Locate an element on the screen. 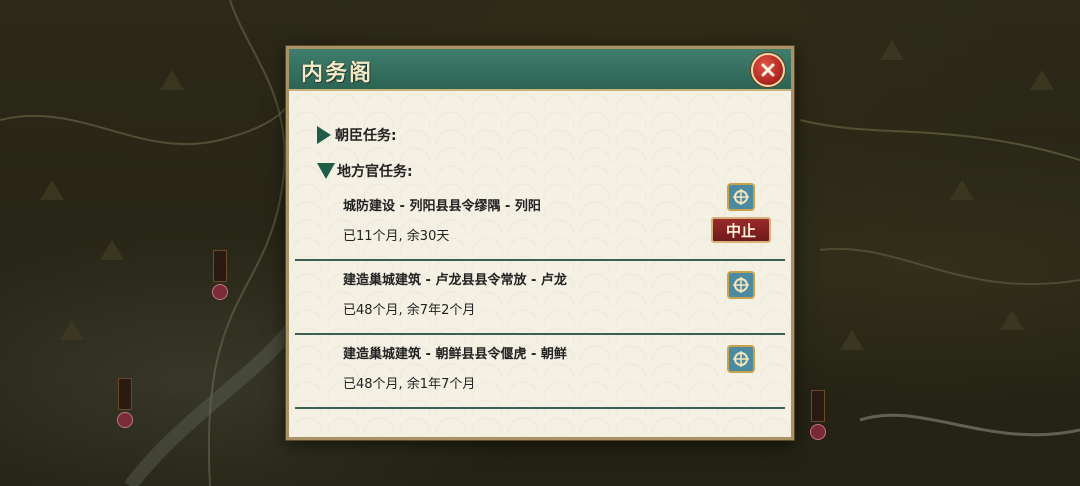 This screenshot has height=486, width=1080. task-title: 城防建设 - 列阳县县令缪隅 - 列阳 is located at coordinates (442, 206).